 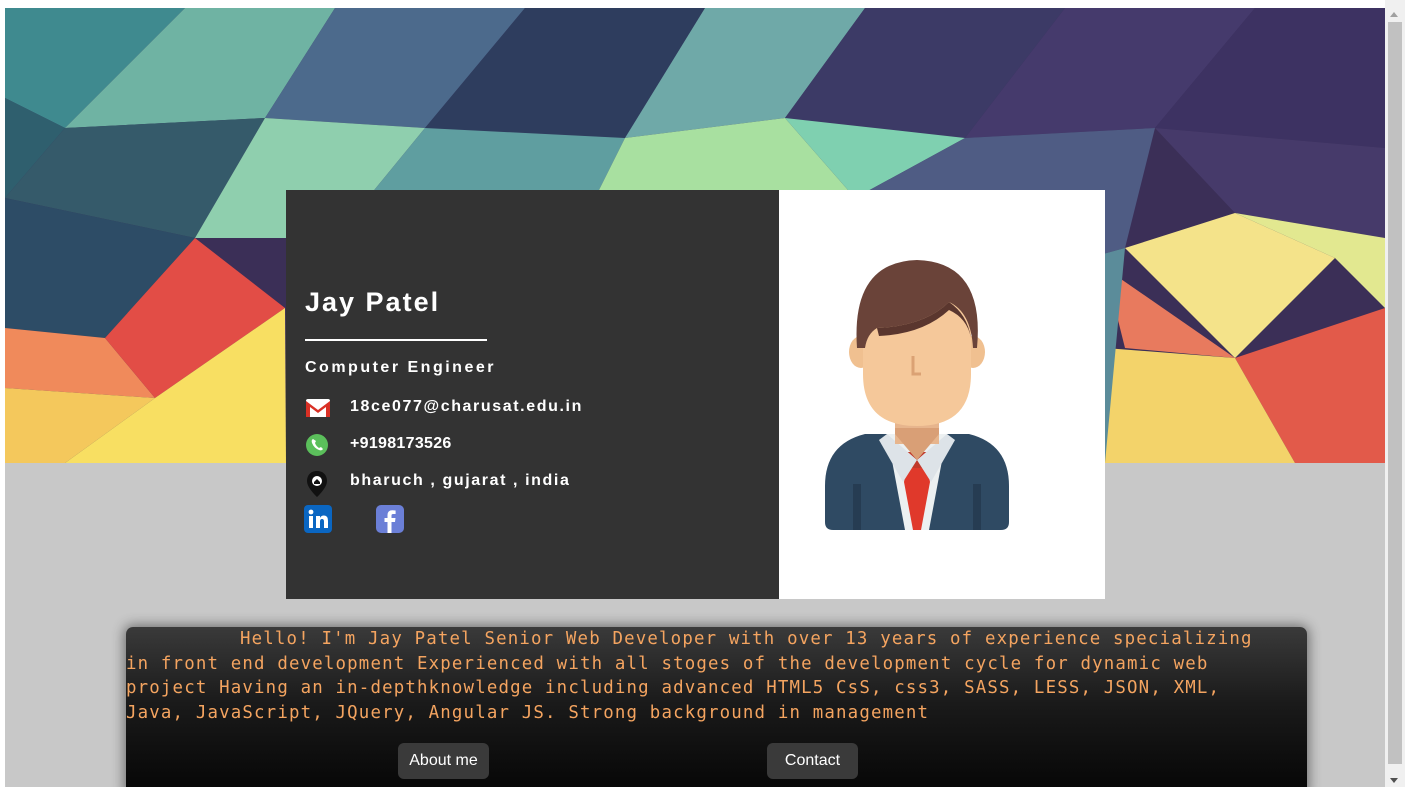 What do you see at coordinates (466, 406) in the screenshot?
I see `email-text: 18ce077@charusat.edu.in` at bounding box center [466, 406].